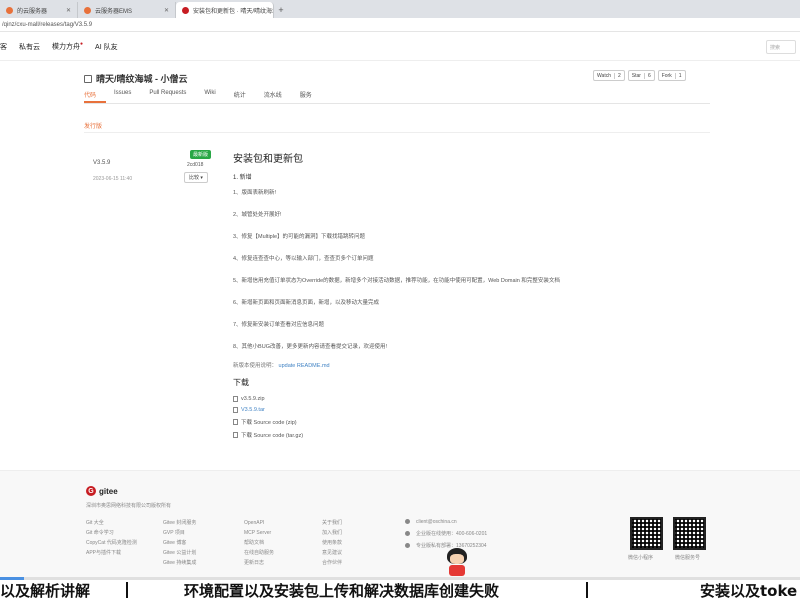 The image size is (800, 600). What do you see at coordinates (253, 410) in the screenshot?
I see `download-label: V3.5.9.tar` at bounding box center [253, 410].